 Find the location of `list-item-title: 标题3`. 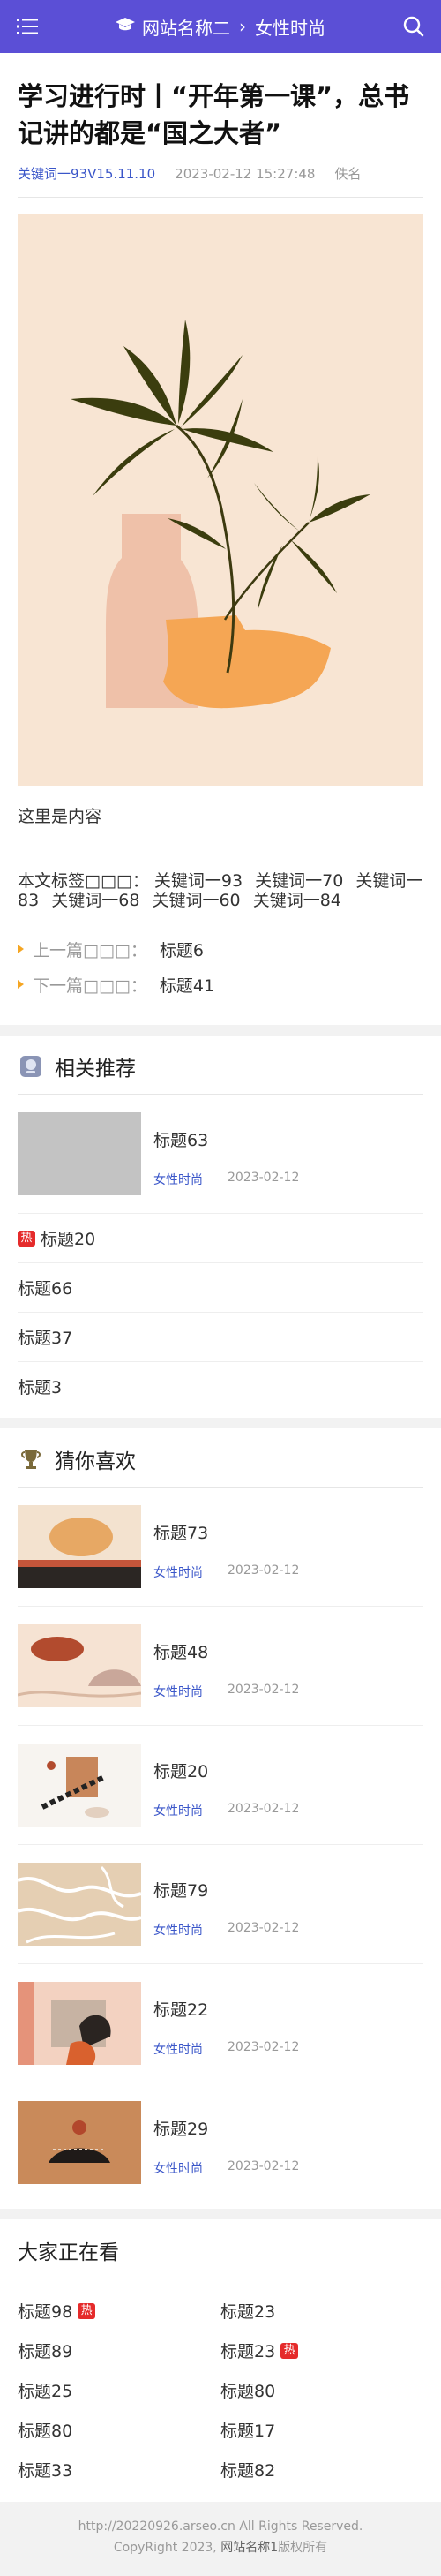

list-item-title: 标题3 is located at coordinates (40, 1388).